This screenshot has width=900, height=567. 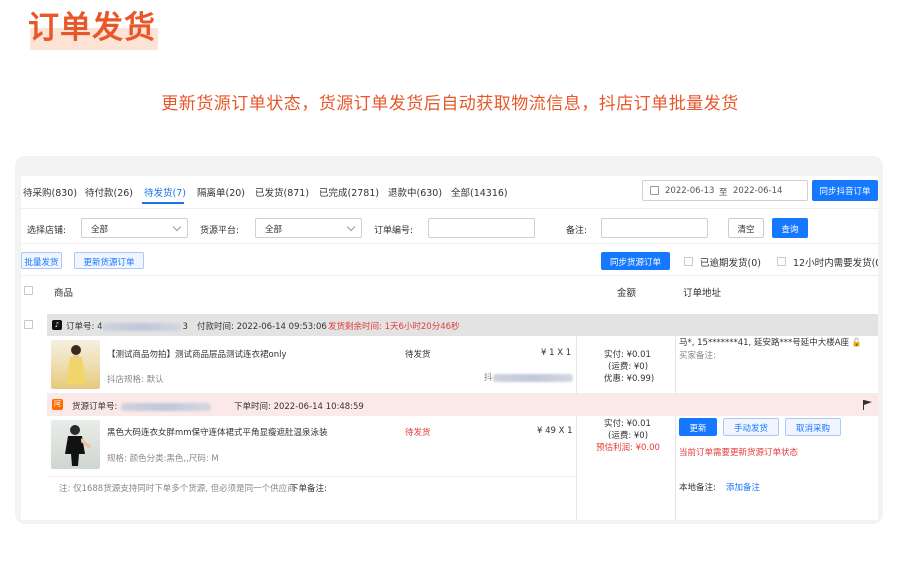 I want to click on tab-all: 全部(14316), so click(x=479, y=192).